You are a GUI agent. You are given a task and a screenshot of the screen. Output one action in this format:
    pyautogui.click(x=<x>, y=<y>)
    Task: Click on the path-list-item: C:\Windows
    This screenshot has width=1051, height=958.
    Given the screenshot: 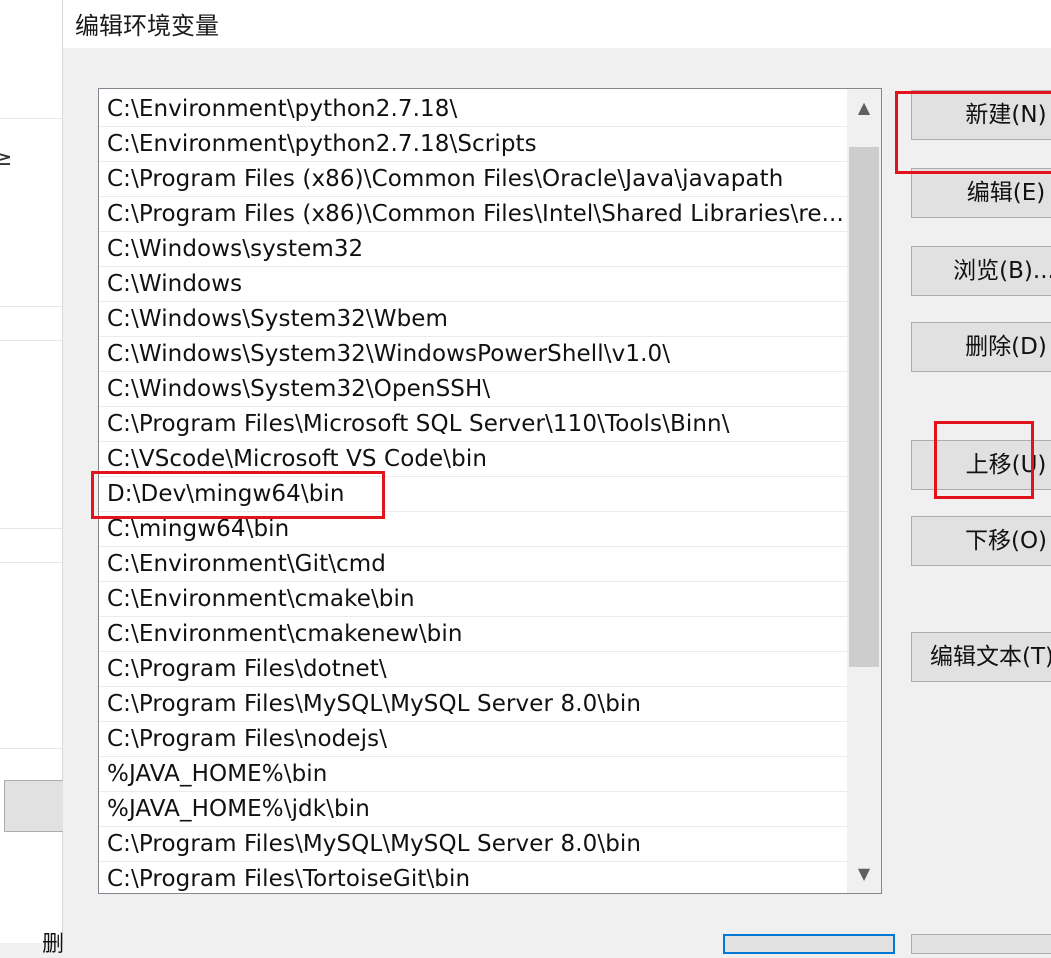 What is the action you would take?
    pyautogui.click(x=473, y=284)
    